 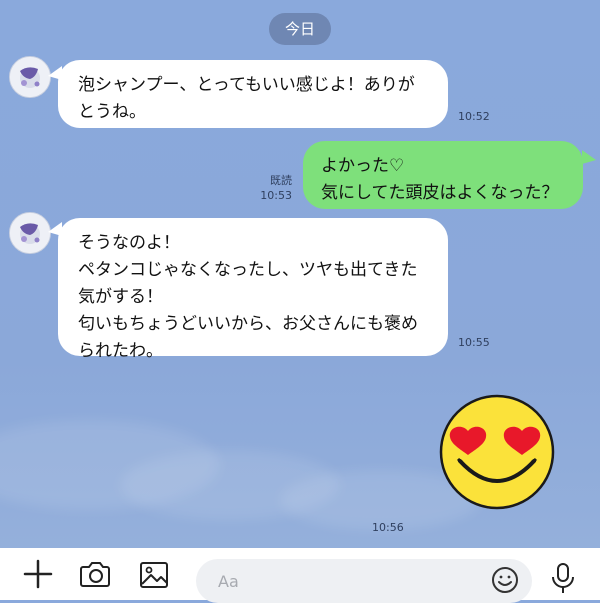 I want to click on plus-icon, so click(x=38, y=574).